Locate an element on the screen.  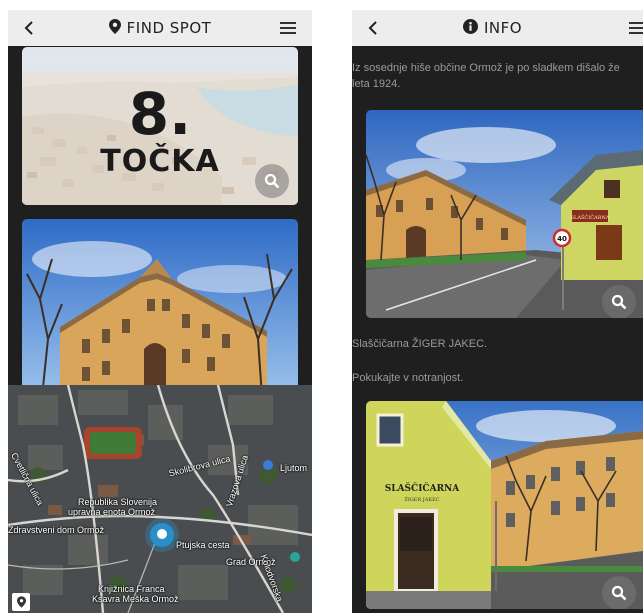
page-title-text: INFO is located at coordinates (503, 28).